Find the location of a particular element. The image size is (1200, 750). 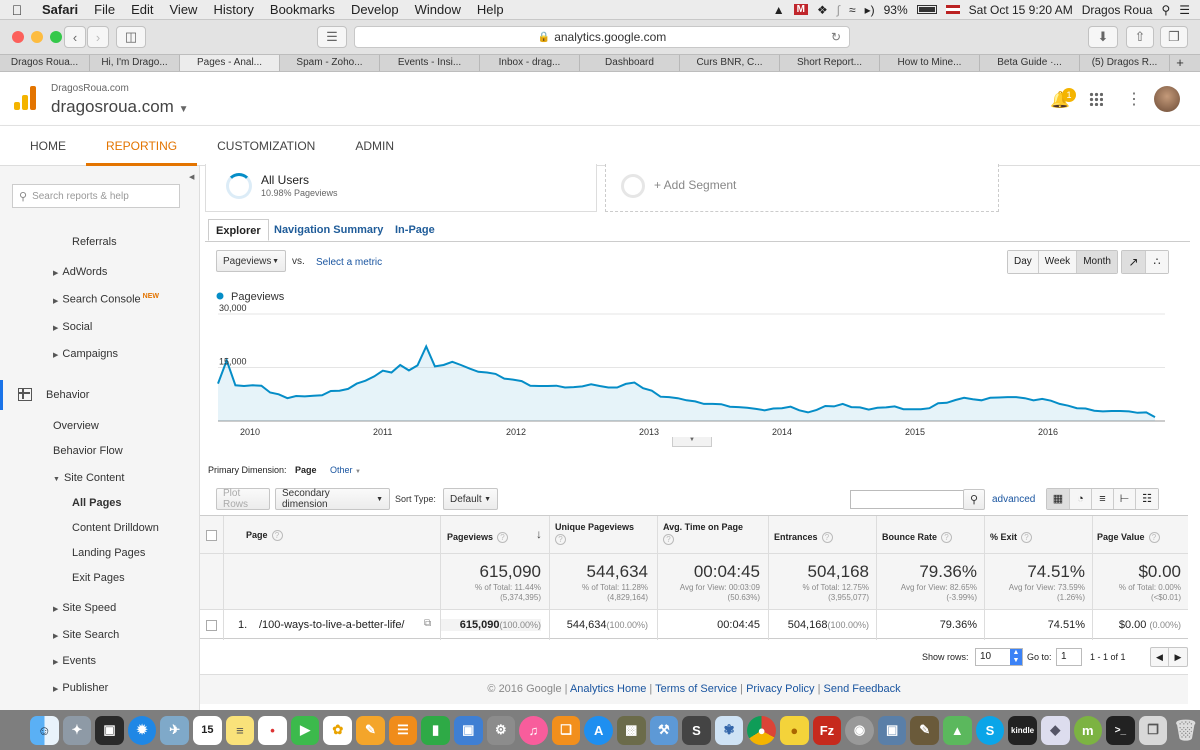

system-preferences-icon: ⚙ is located at coordinates (501, 730).